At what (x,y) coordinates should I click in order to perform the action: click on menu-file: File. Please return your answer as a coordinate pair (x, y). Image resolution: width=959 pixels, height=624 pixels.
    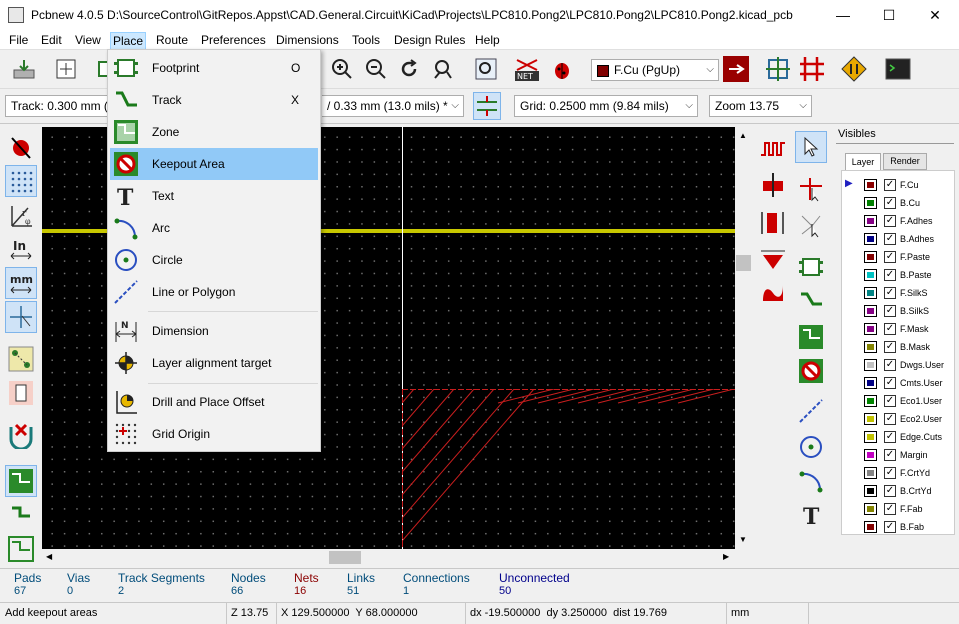
    Looking at the image, I should click on (18, 41).